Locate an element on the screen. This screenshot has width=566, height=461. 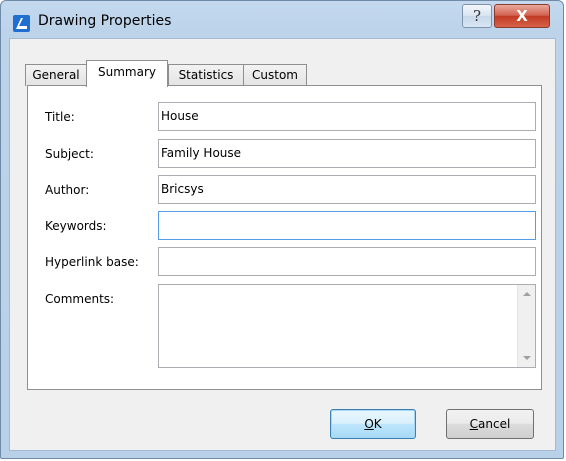
title-label: Title: is located at coordinates (60, 117).